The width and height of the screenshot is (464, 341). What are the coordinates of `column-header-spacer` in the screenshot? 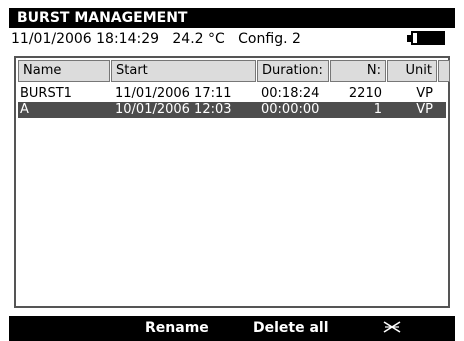 It's located at (444, 71).